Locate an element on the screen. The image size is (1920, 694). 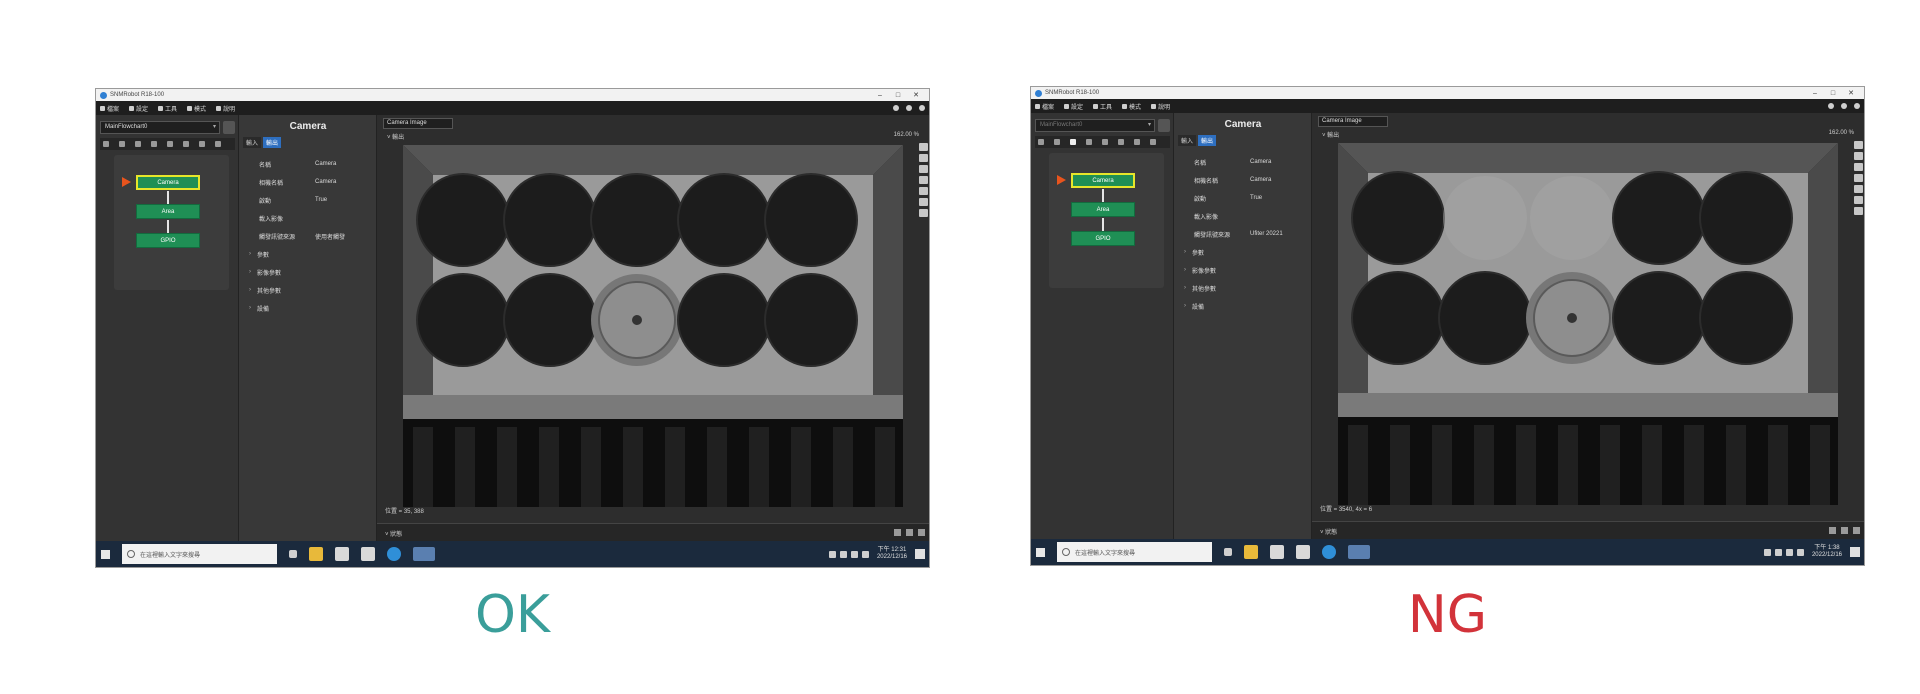
property-row: 觸發訊號來源 Ufiter 20221 is located at coordinates (1251, 234).